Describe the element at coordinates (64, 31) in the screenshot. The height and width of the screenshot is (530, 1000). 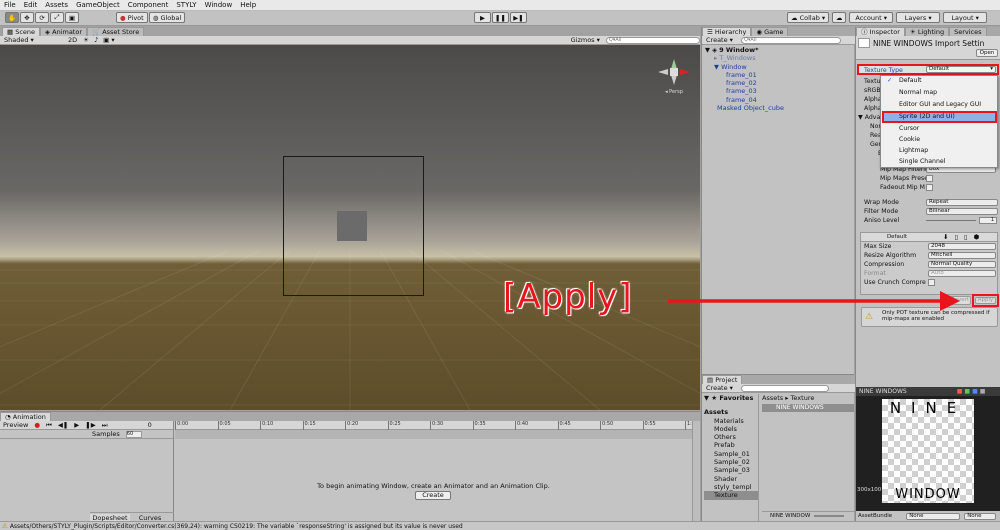
I see `tab-animator: ◈ Animator` at that location.